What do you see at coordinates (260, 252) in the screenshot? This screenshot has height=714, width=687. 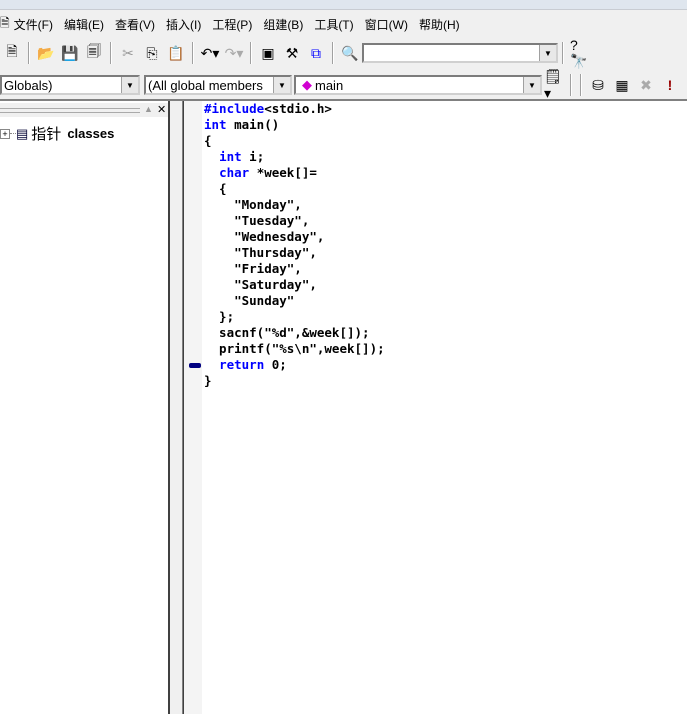 I see `code-token: "Thursday",` at bounding box center [260, 252].